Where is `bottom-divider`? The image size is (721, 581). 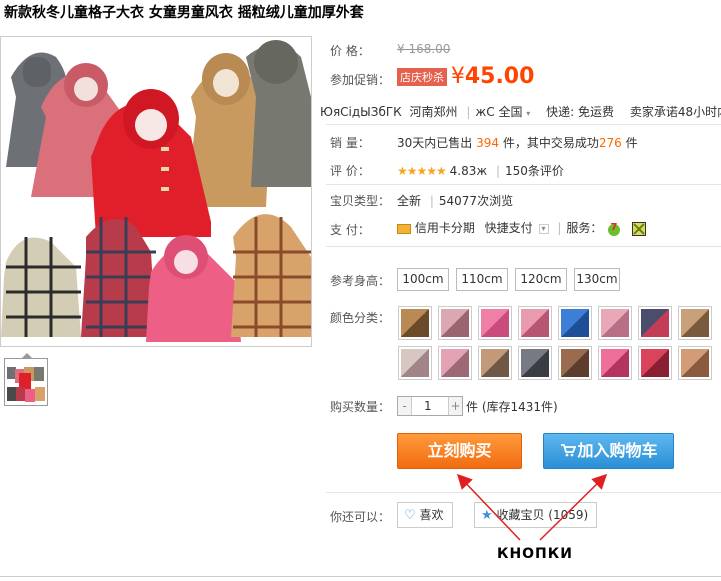 bottom-divider is located at coordinates (360, 576).